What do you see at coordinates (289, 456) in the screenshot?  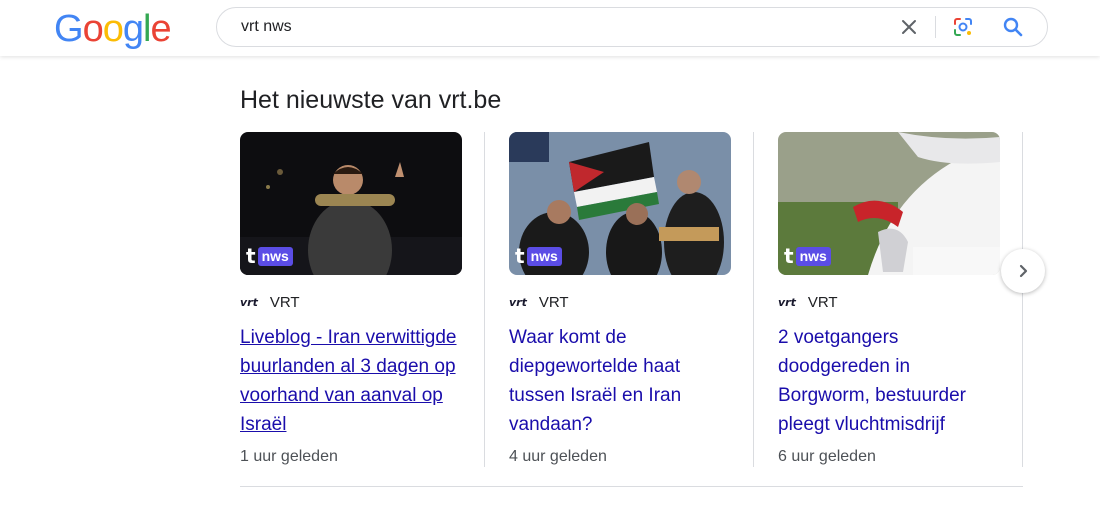 I see `news-timestamp: 1 uur geleden` at bounding box center [289, 456].